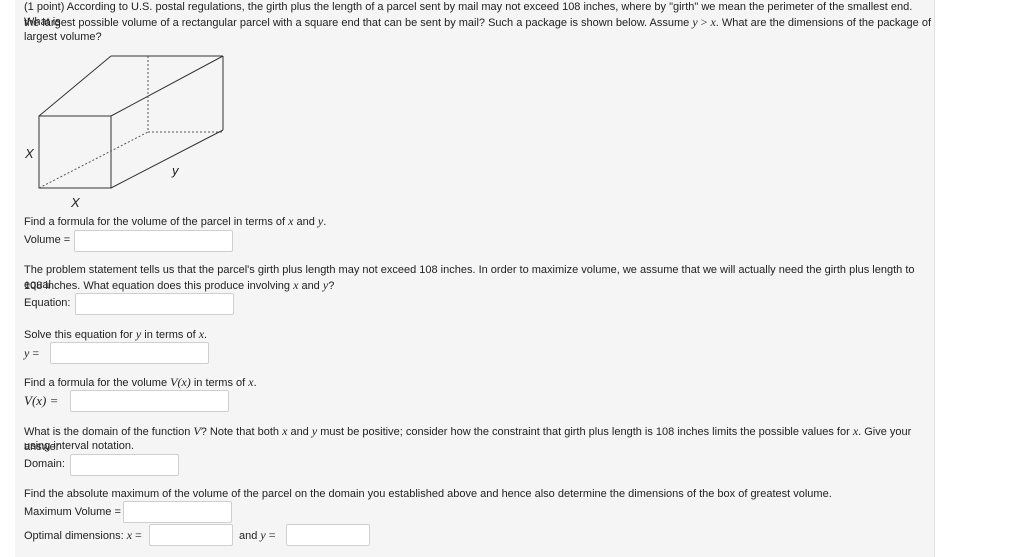 The image size is (1017, 557). What do you see at coordinates (47, 303) in the screenshot?
I see `equation-label: Equation:` at bounding box center [47, 303].